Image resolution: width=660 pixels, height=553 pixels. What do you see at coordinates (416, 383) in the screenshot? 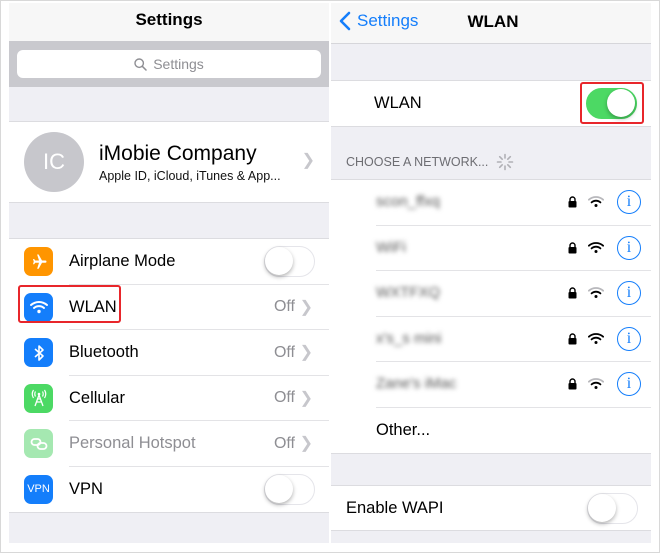
I see `network-name: Zane's iMac` at bounding box center [416, 383].